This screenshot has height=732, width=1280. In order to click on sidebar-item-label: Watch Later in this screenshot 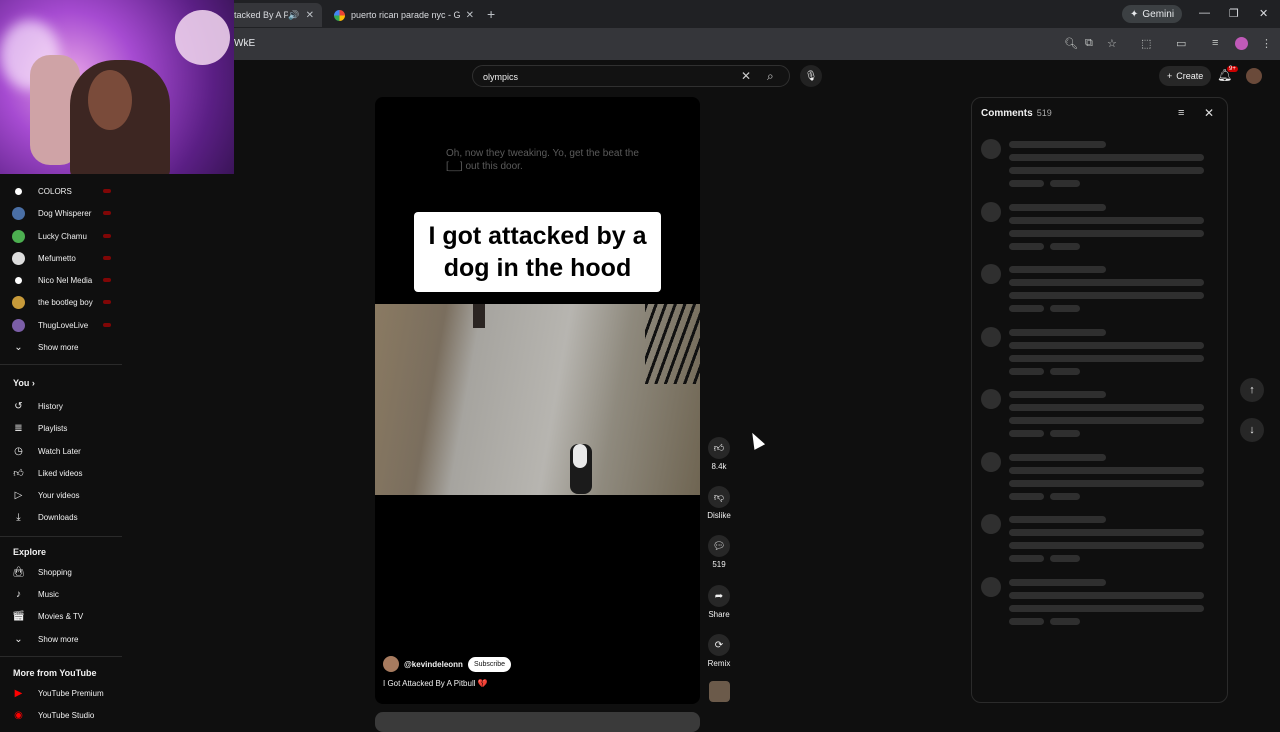, I will do `click(59, 451)`.